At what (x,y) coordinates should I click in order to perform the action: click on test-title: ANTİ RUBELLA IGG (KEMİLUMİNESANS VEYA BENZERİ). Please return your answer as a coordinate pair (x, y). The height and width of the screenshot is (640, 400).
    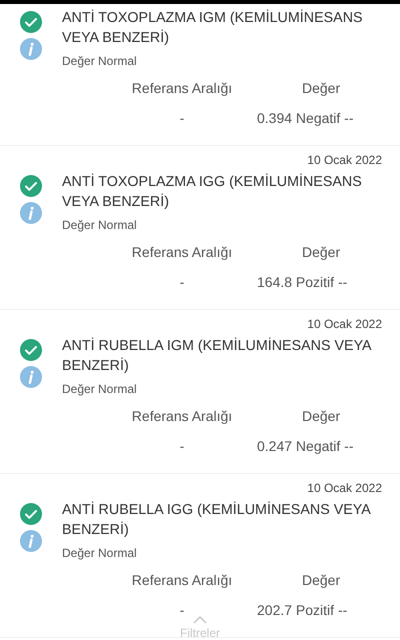
    Looking at the image, I should click on (217, 520).